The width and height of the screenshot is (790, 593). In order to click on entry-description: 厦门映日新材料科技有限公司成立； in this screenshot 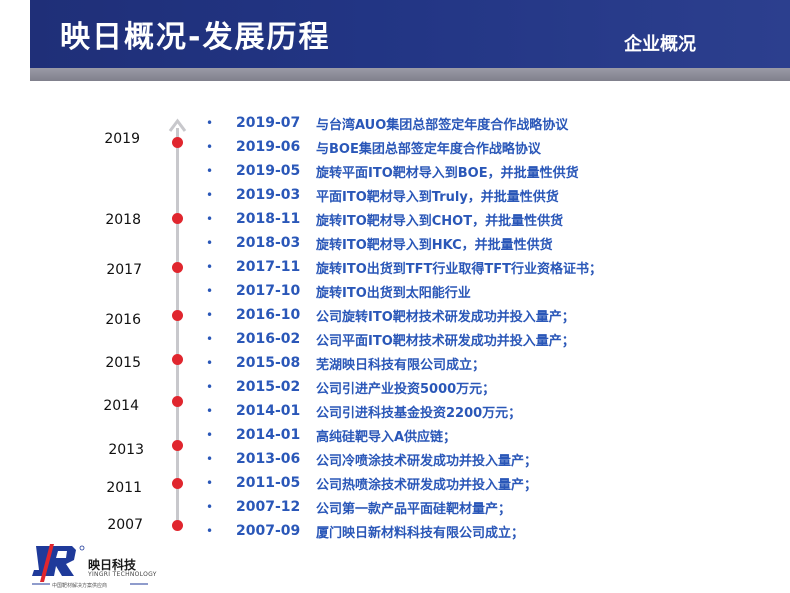, I will do `click(420, 533)`.